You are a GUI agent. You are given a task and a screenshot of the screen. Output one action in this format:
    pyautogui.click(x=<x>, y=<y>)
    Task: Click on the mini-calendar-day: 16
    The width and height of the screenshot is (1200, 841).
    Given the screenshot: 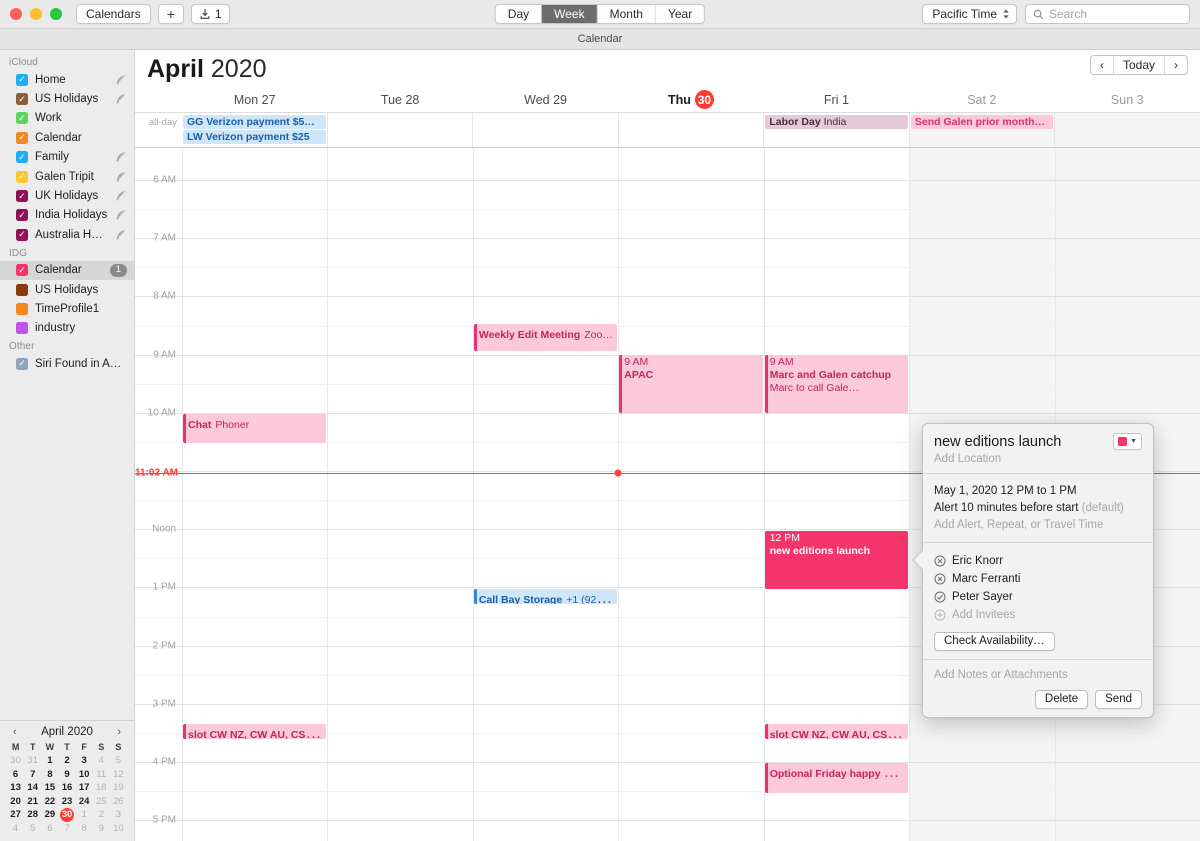 What is the action you would take?
    pyautogui.click(x=66, y=788)
    